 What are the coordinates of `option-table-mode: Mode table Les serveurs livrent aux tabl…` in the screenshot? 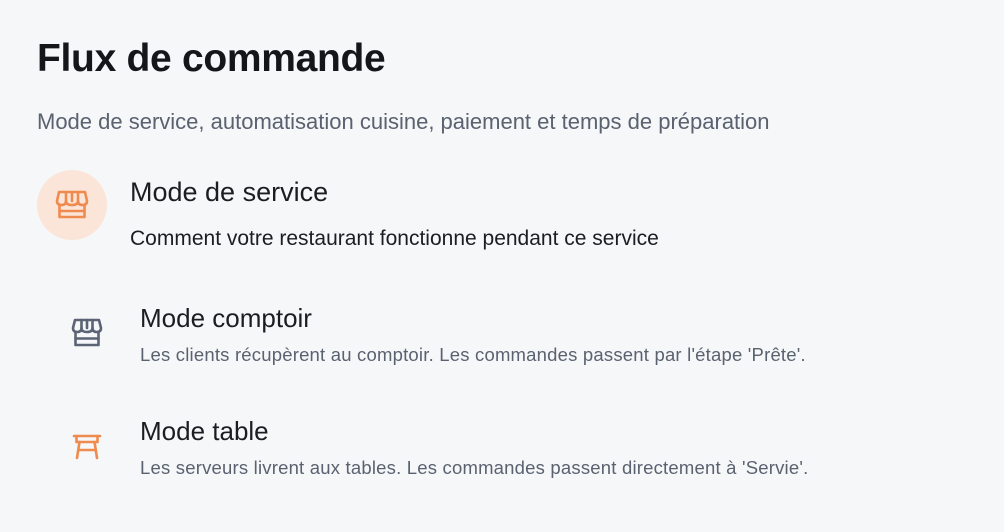 It's located at (526, 448).